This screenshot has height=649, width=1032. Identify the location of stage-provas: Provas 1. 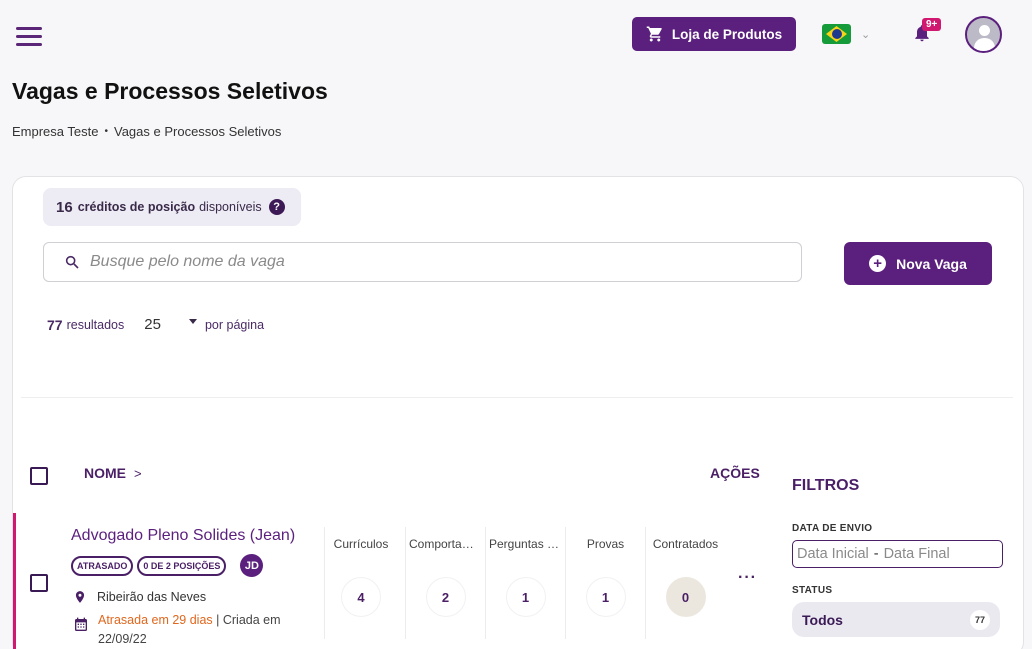
(605, 583).